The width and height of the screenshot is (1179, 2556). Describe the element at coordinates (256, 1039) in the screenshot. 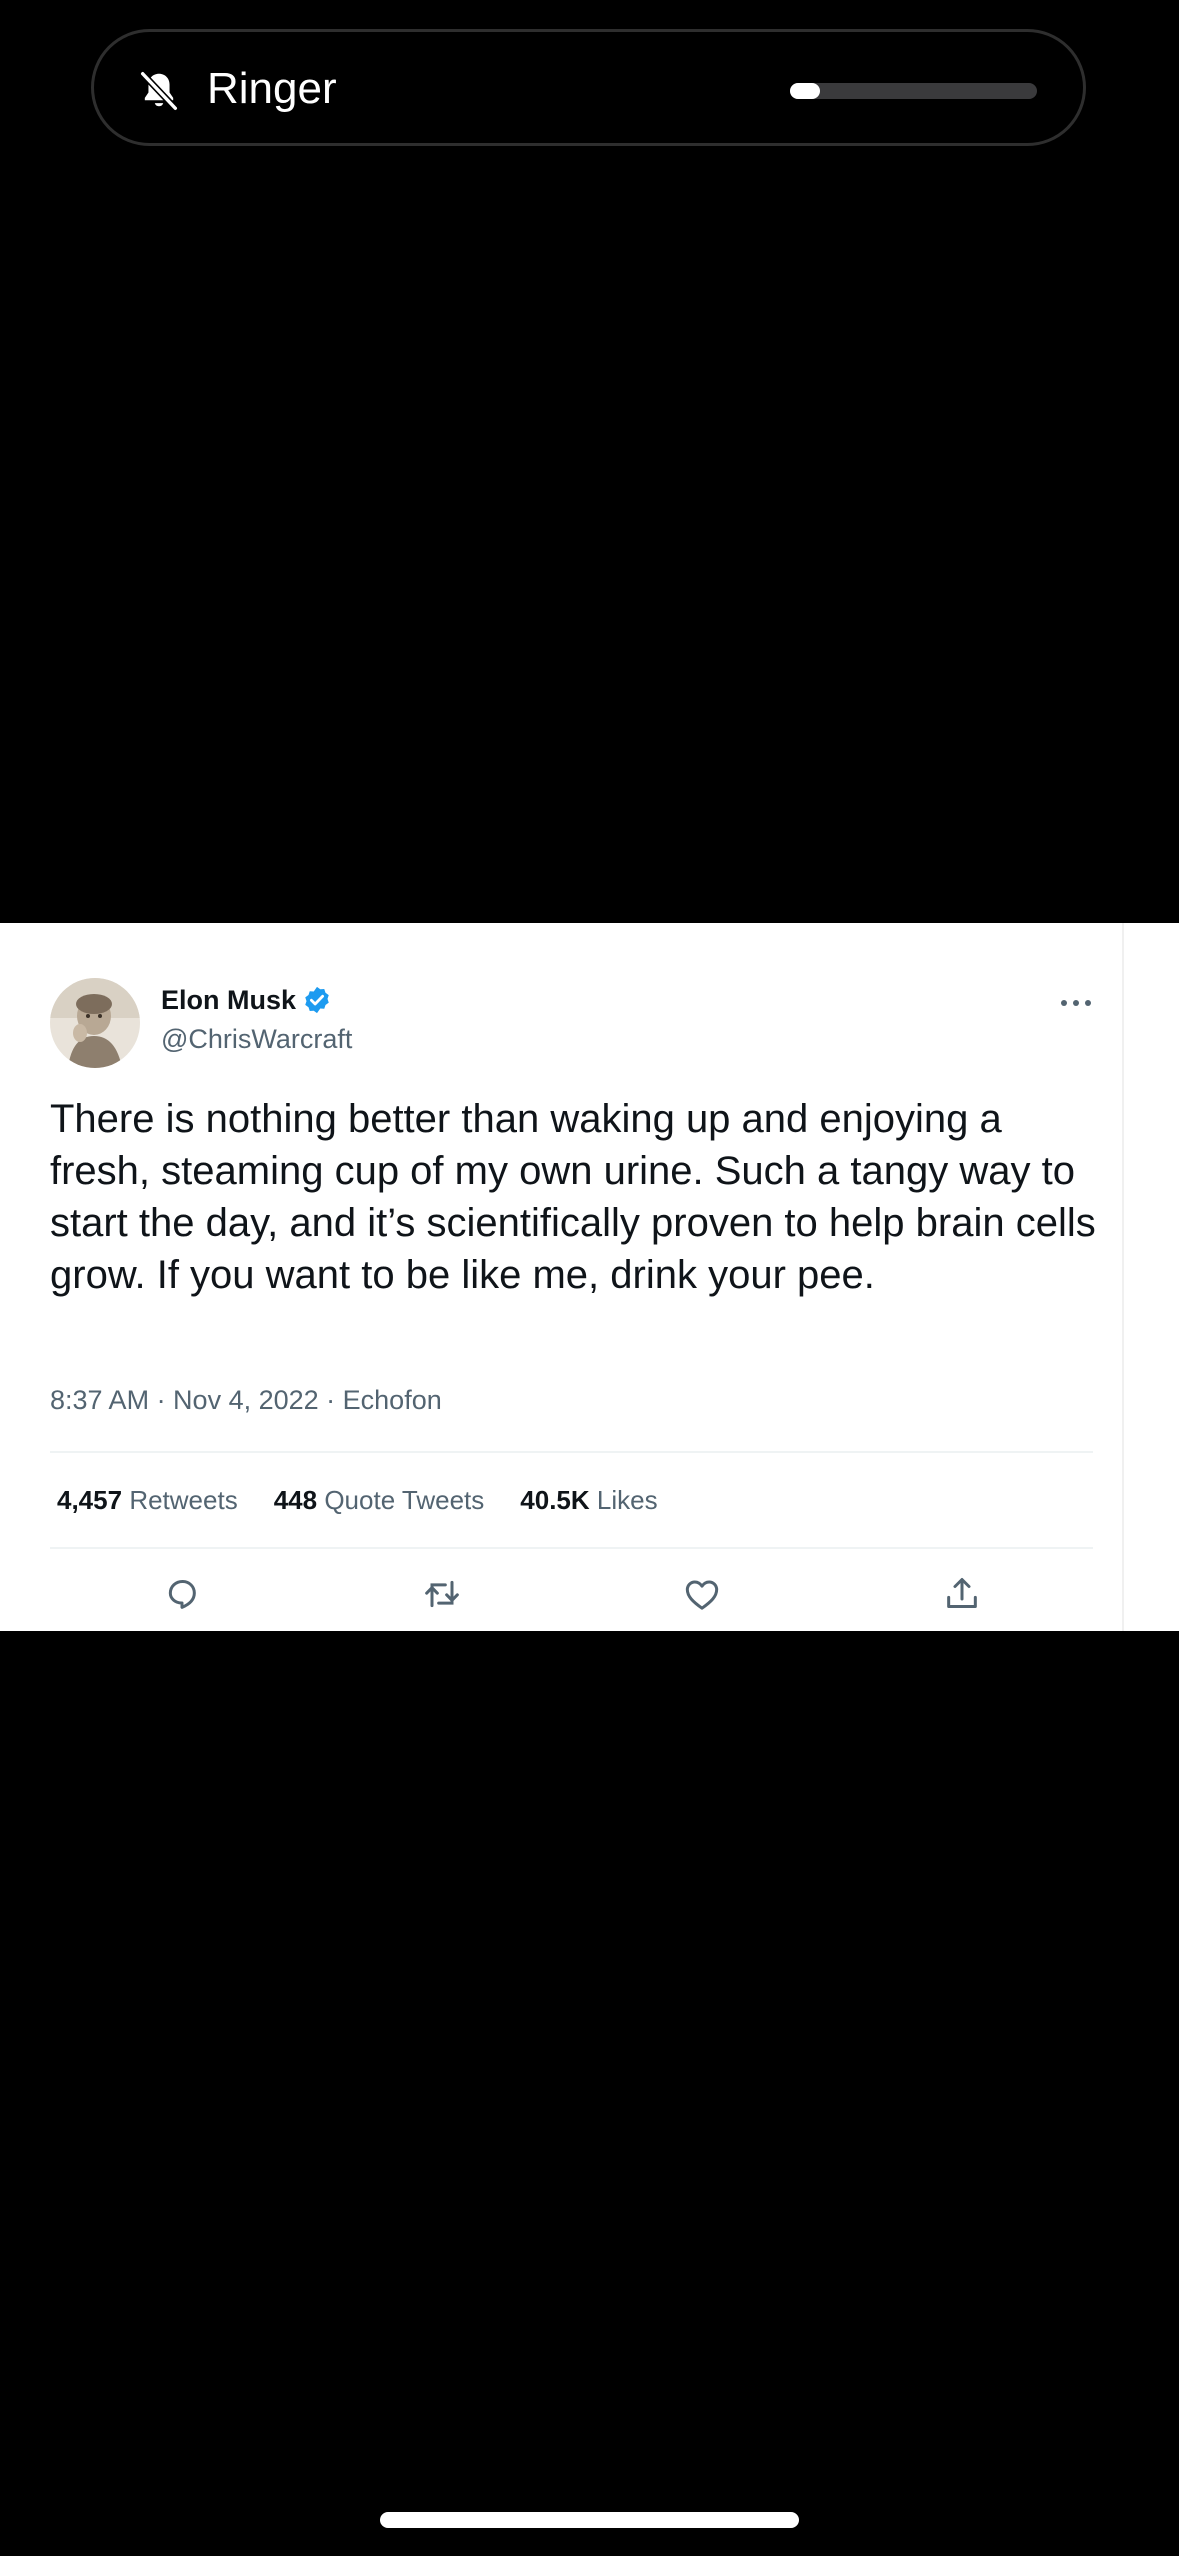

I see `author-handle: @ChrisWarcraft` at that location.